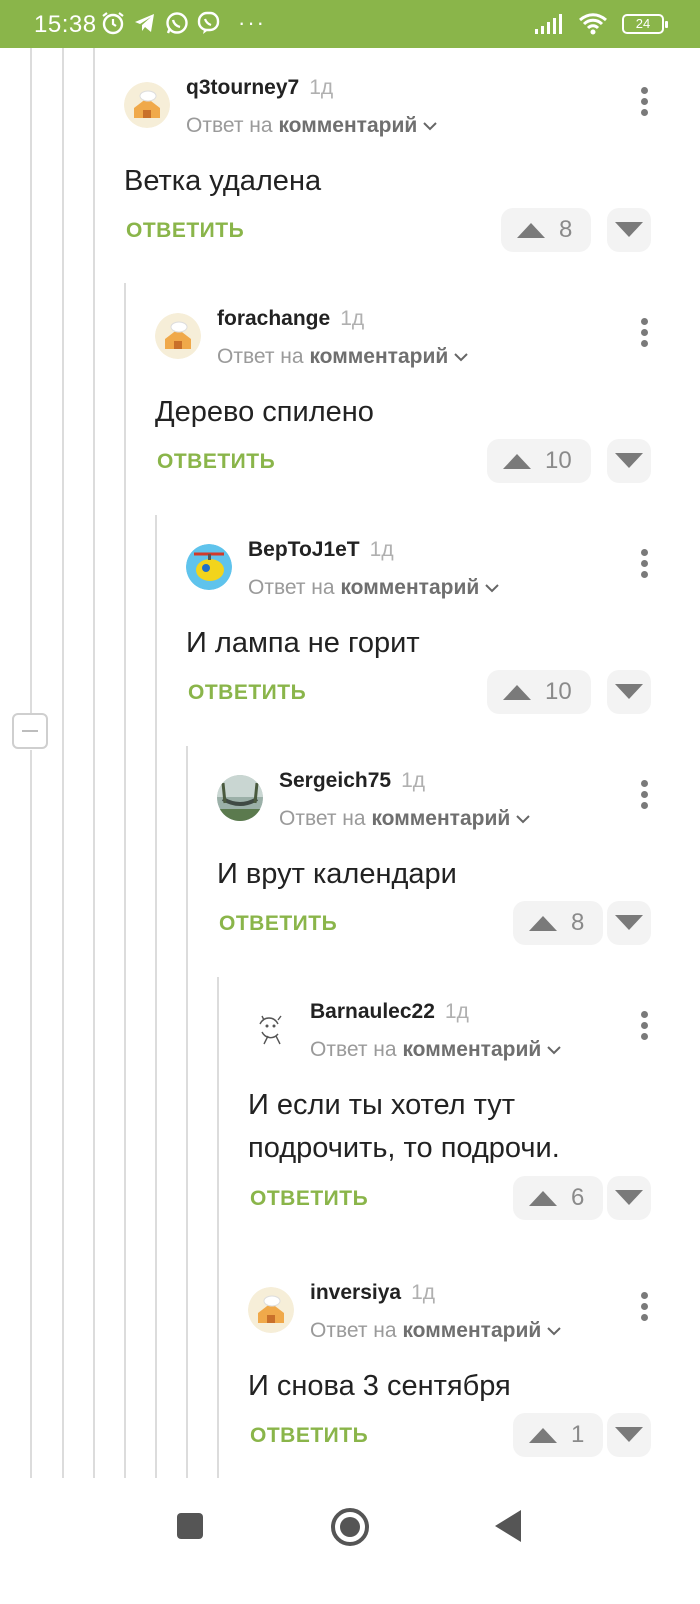 The width and height of the screenshot is (700, 1604). I want to click on vote-count: 6, so click(578, 1197).